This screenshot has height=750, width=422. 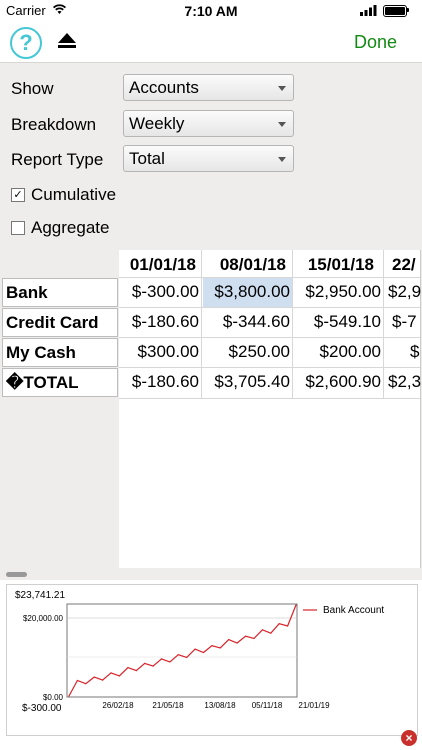 What do you see at coordinates (368, 10) in the screenshot?
I see `signal-icon` at bounding box center [368, 10].